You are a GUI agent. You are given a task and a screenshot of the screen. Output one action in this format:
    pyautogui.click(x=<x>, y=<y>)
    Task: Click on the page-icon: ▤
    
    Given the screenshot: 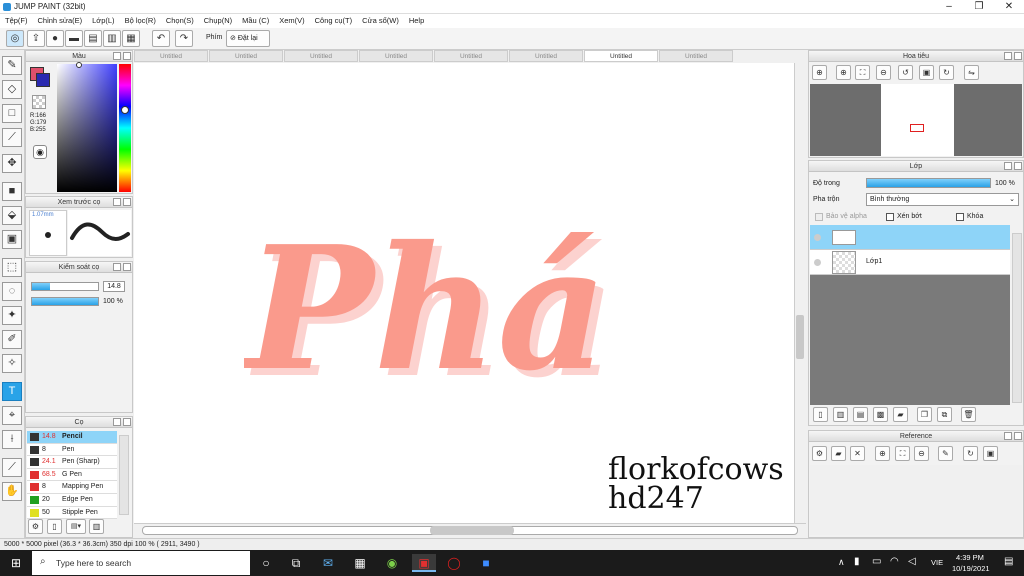 What is the action you would take?
    pyautogui.click(x=93, y=38)
    